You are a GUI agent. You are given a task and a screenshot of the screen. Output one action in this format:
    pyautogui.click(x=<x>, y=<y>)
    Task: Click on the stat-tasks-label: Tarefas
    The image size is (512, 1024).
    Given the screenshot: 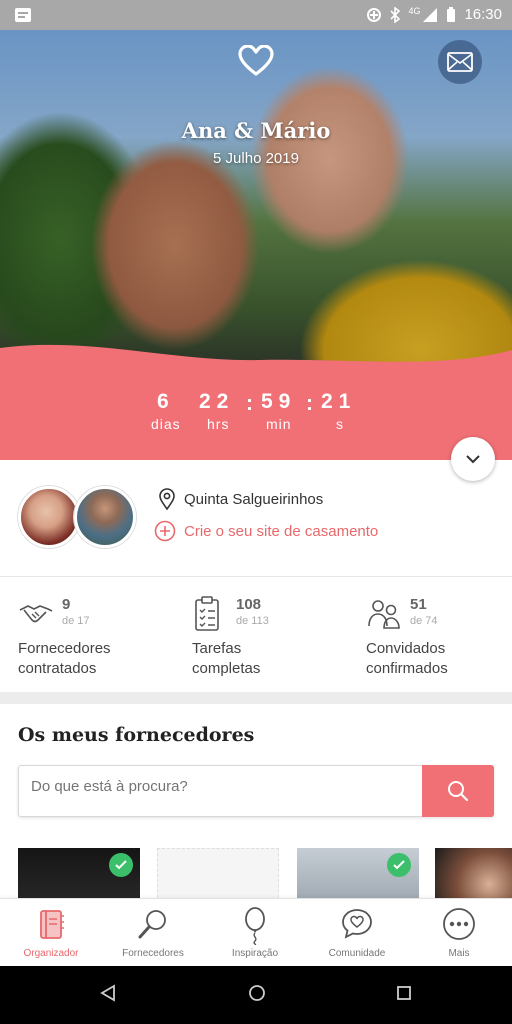 What is the action you would take?
    pyautogui.click(x=217, y=648)
    